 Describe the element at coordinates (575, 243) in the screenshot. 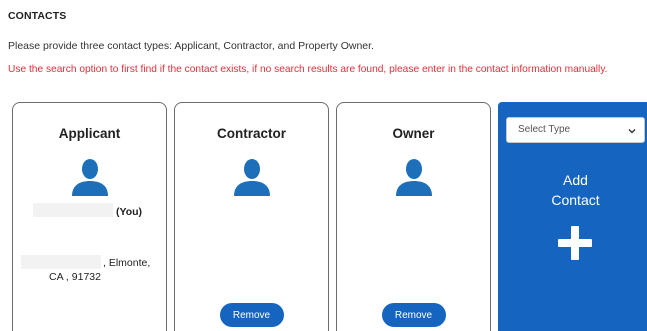

I see `plus-icon` at that location.